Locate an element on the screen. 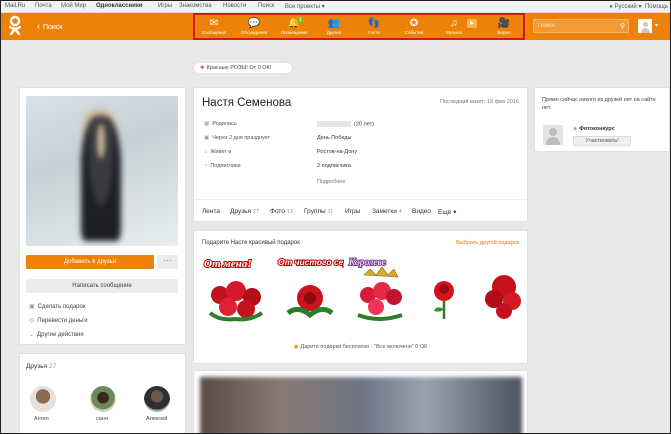  nav-discussions: 💬 Обсуждения is located at coordinates (254, 28).